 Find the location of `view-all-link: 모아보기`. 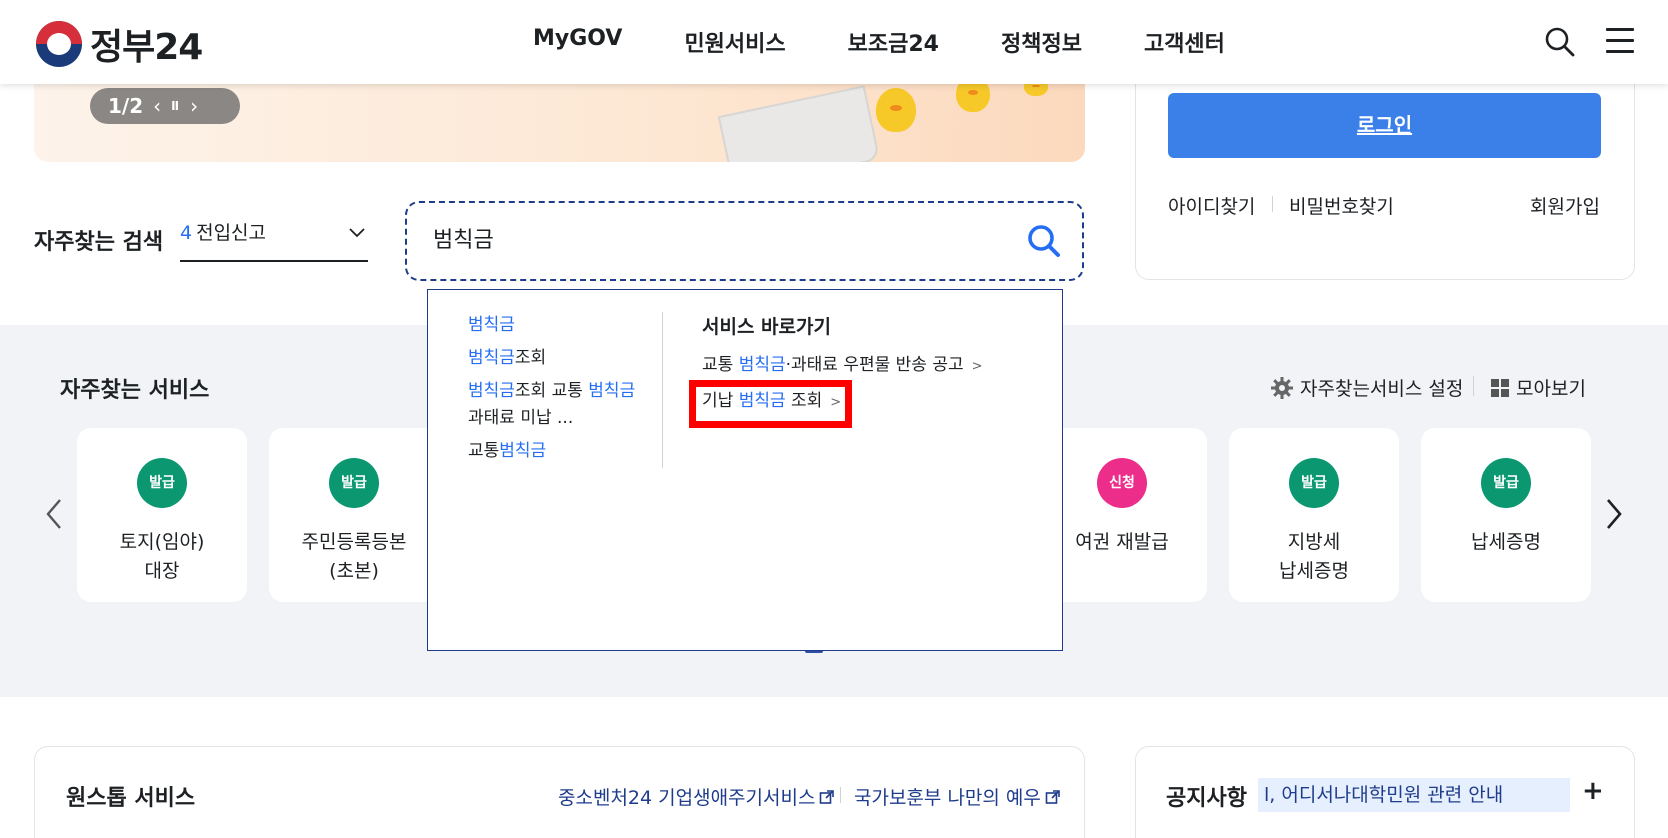

view-all-link: 모아보기 is located at coordinates (1538, 387).